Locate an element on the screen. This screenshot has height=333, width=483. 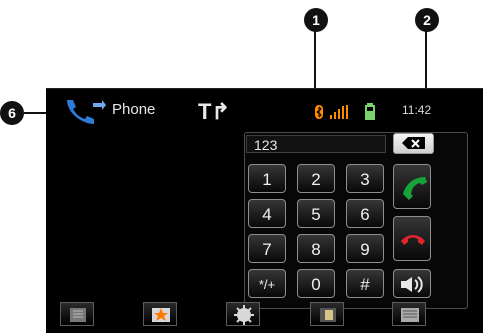
clock-time: 11:42 is located at coordinates (417, 110).